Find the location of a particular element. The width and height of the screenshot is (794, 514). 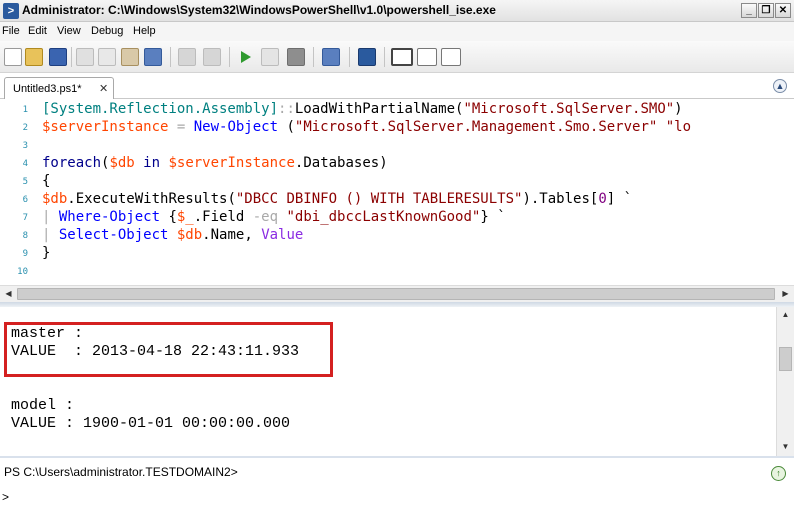

line-number: 10 is located at coordinates (22, 272).